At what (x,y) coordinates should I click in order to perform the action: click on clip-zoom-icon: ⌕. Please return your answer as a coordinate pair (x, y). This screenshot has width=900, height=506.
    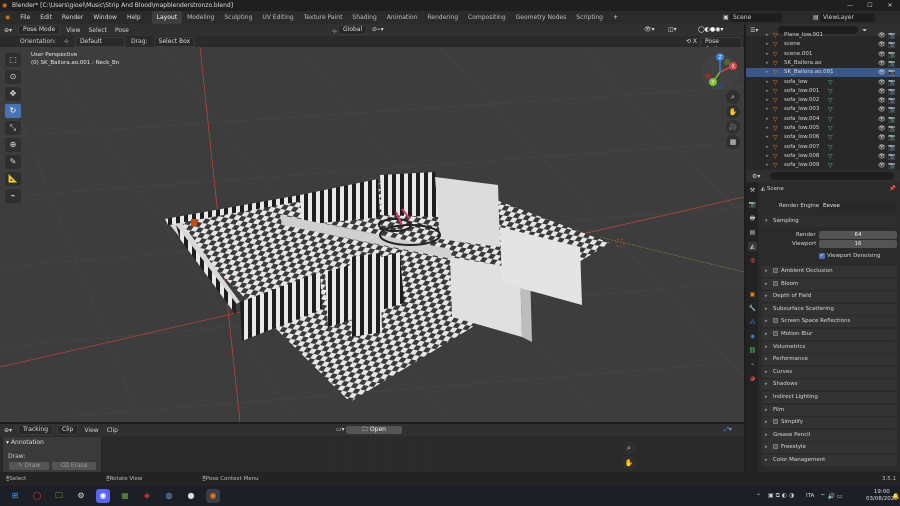
    Looking at the image, I should click on (629, 448).